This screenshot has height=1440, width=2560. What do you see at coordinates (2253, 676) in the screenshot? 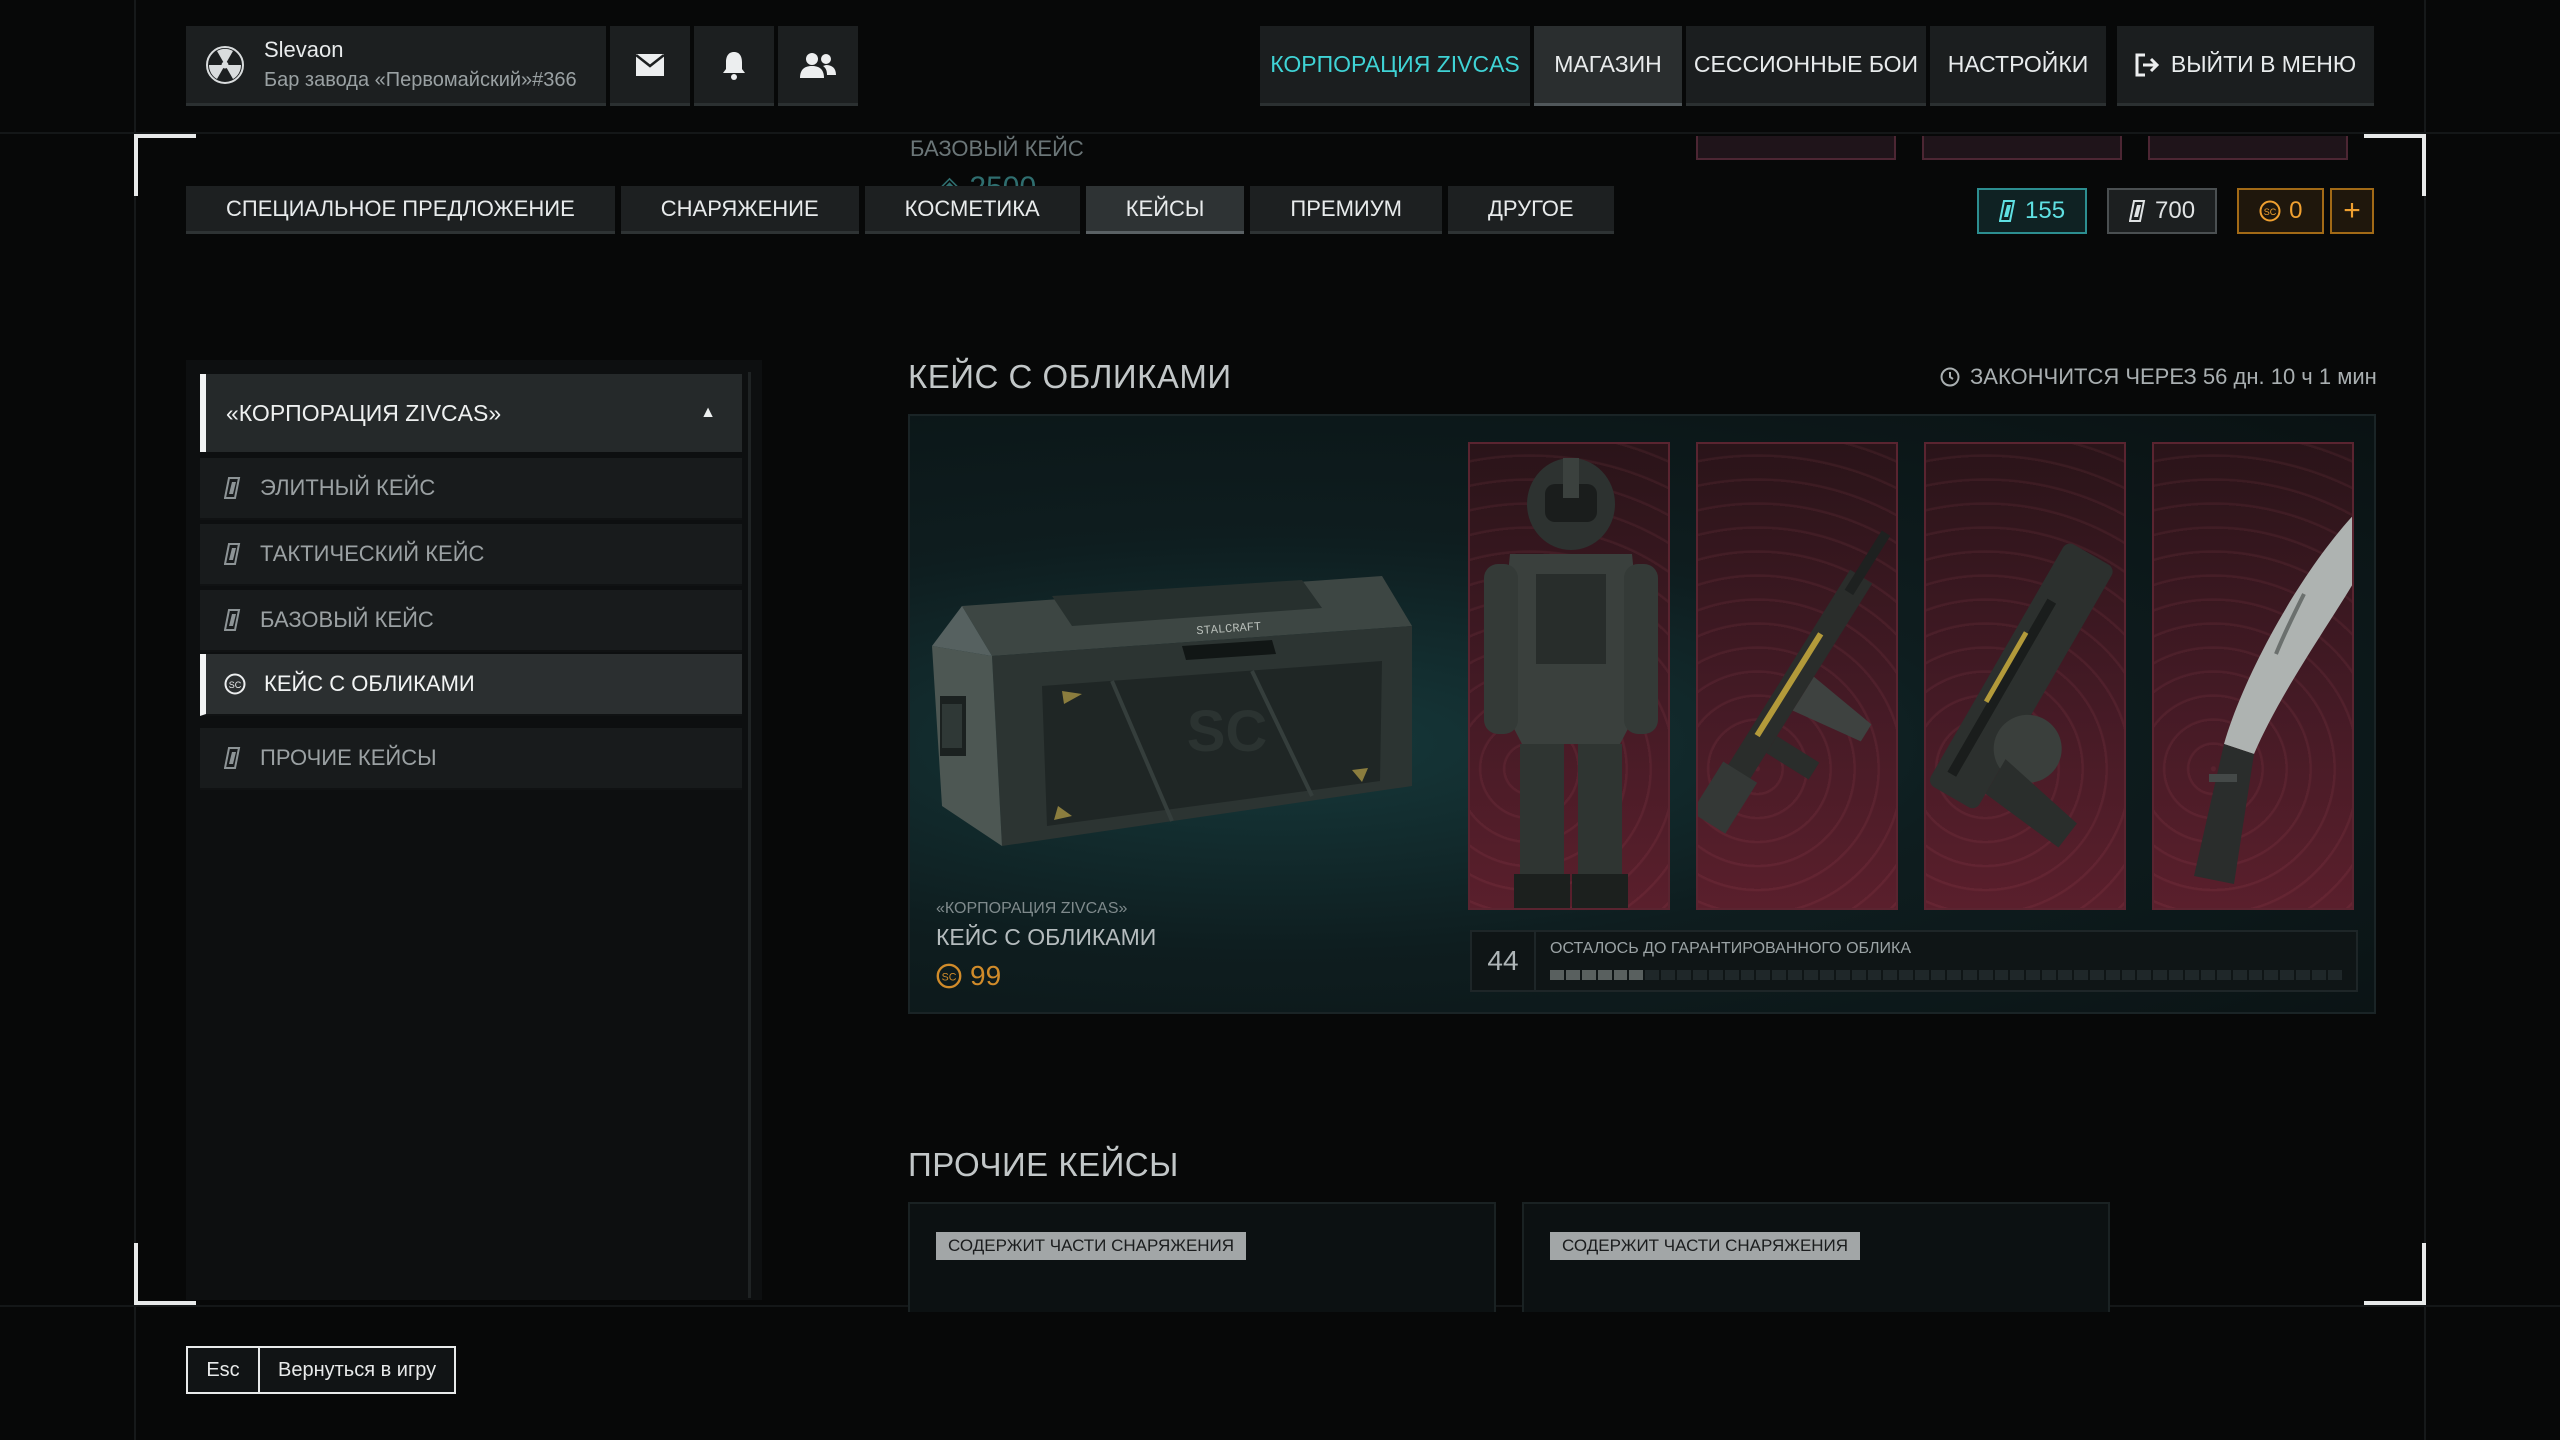
I see `skin-preview-machete` at bounding box center [2253, 676].